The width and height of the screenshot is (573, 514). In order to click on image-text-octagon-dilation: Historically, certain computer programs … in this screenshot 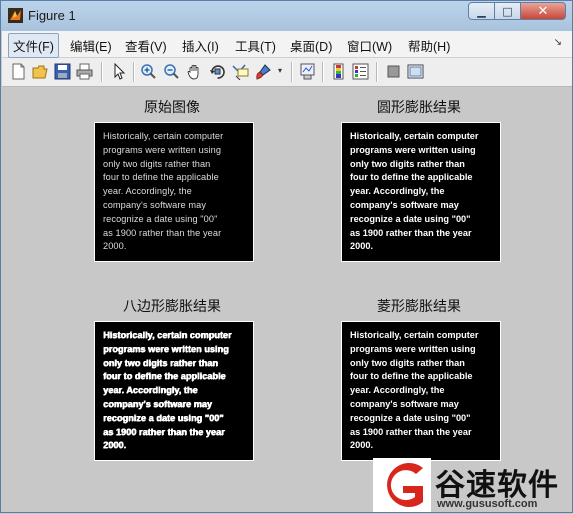, I will do `click(167, 390)`.